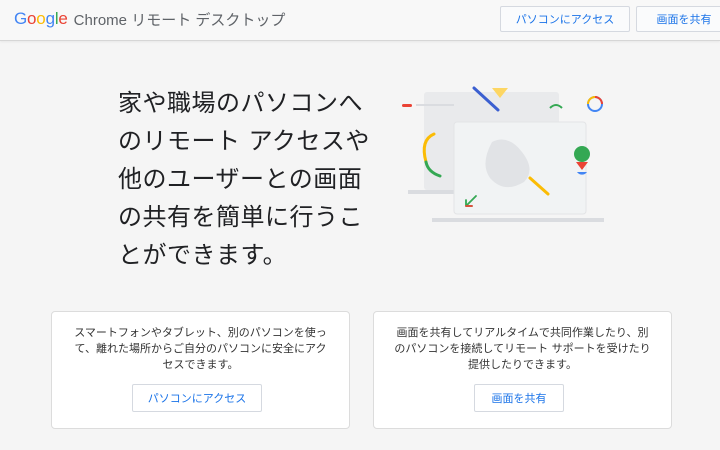 The width and height of the screenshot is (720, 450). What do you see at coordinates (244, 141) in the screenshot?
I see `hero-line-2: のリモート アクセスや` at bounding box center [244, 141].